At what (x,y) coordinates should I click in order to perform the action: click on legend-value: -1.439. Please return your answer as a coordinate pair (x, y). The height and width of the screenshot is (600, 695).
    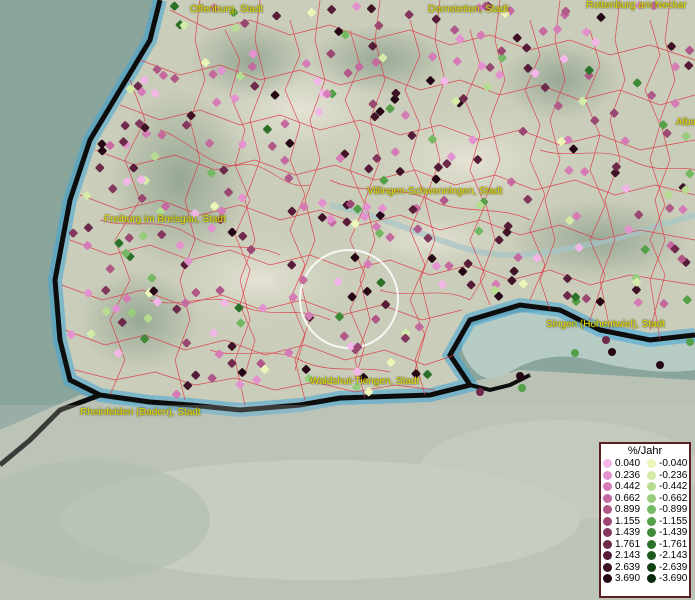
    Looking at the image, I should click on (673, 532).